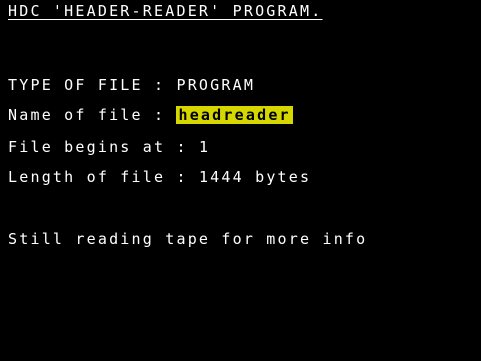 This screenshot has height=361, width=481. I want to click on file-name-value: headreader, so click(234, 115).